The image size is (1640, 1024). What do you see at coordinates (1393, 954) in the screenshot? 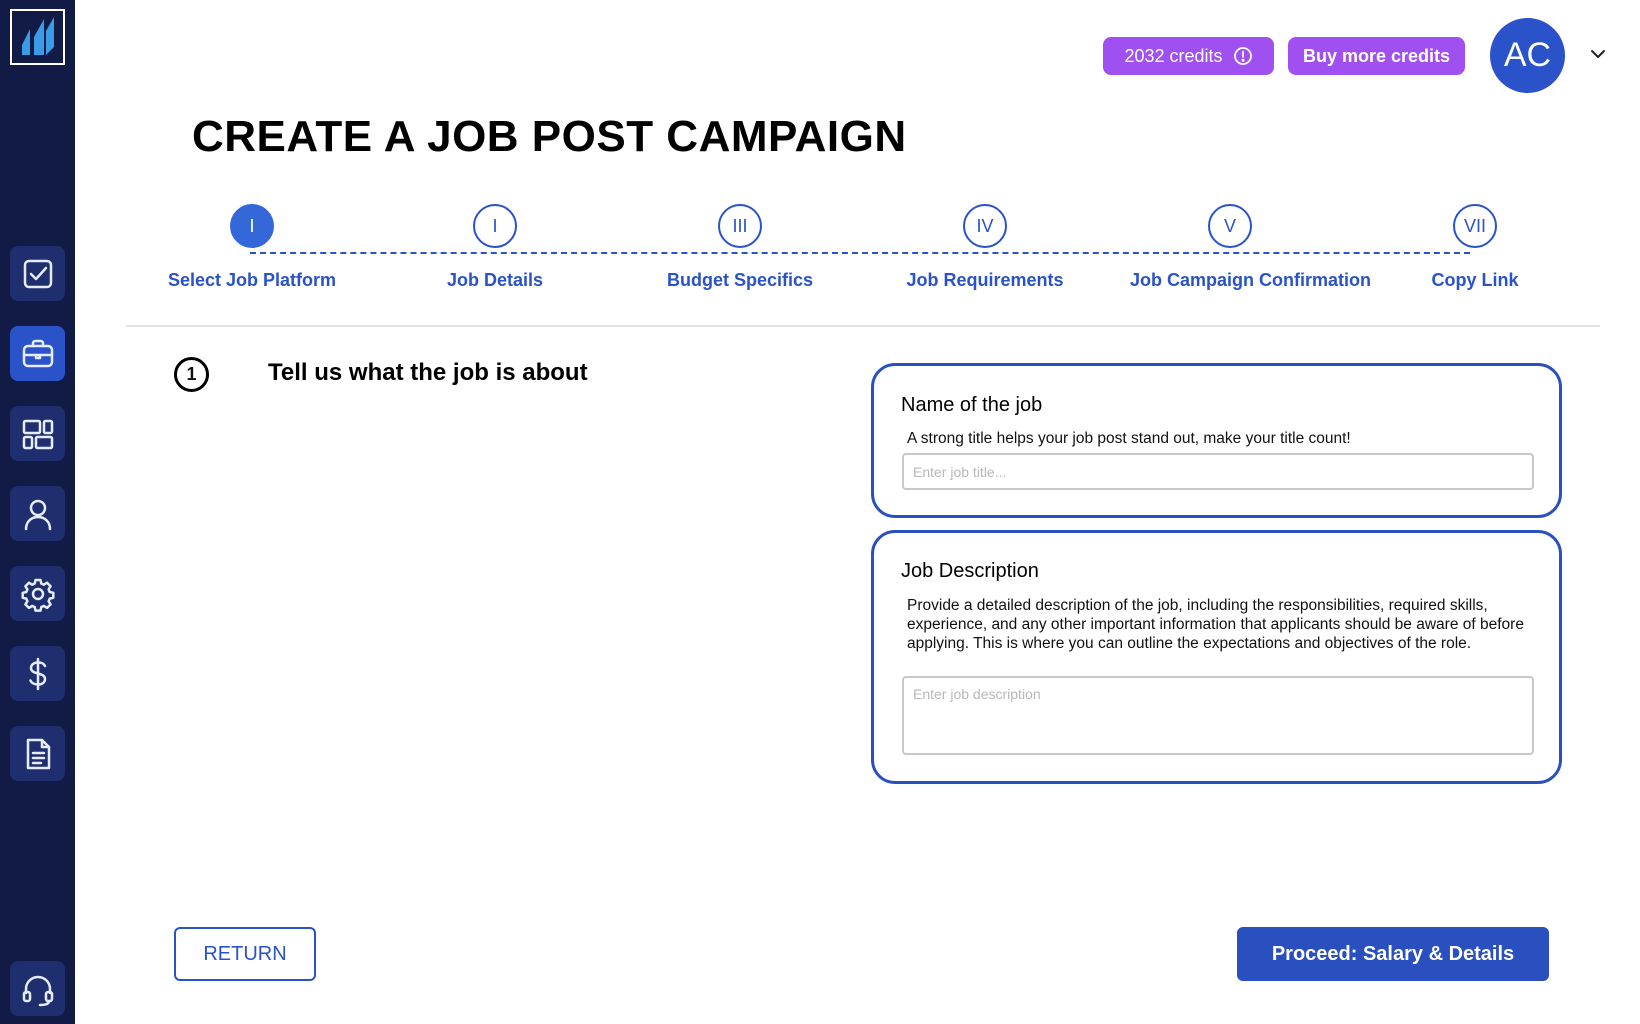
I see `proceed-button: Proceed: Salary & Details` at bounding box center [1393, 954].